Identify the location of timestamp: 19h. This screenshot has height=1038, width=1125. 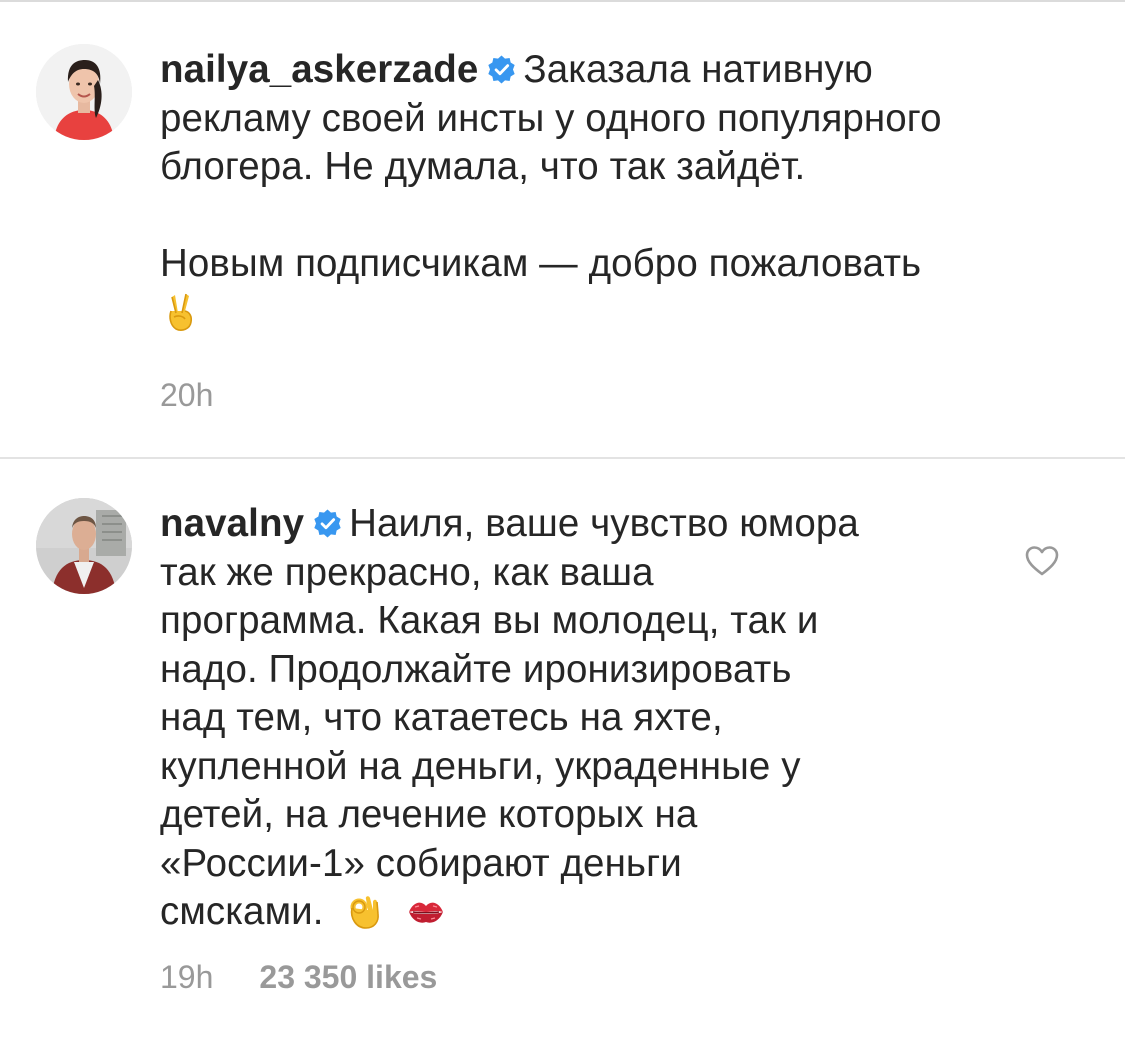
(186, 977).